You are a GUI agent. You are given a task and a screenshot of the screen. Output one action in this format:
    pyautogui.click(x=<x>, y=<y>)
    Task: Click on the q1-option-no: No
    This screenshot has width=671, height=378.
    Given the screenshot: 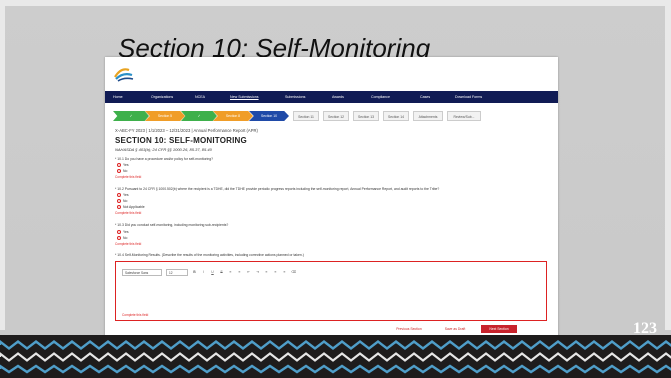 What is the action you would take?
    pyautogui.click(x=122, y=171)
    